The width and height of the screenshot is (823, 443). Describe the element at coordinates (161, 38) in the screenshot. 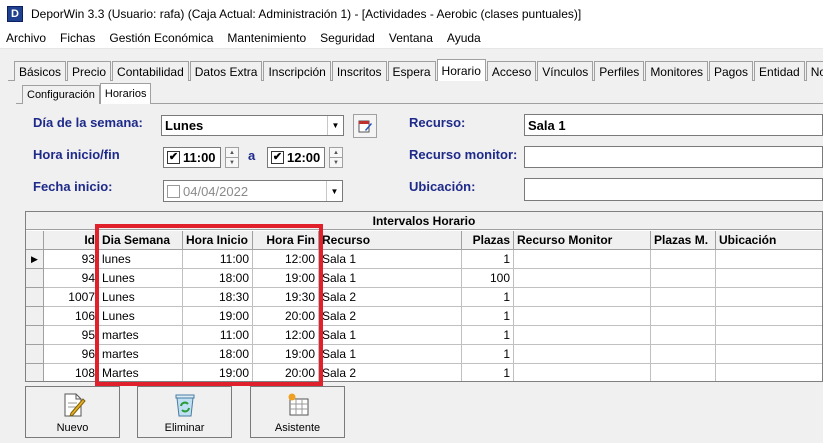

I see `menu-gestion-economica: Gestión Económica` at that location.